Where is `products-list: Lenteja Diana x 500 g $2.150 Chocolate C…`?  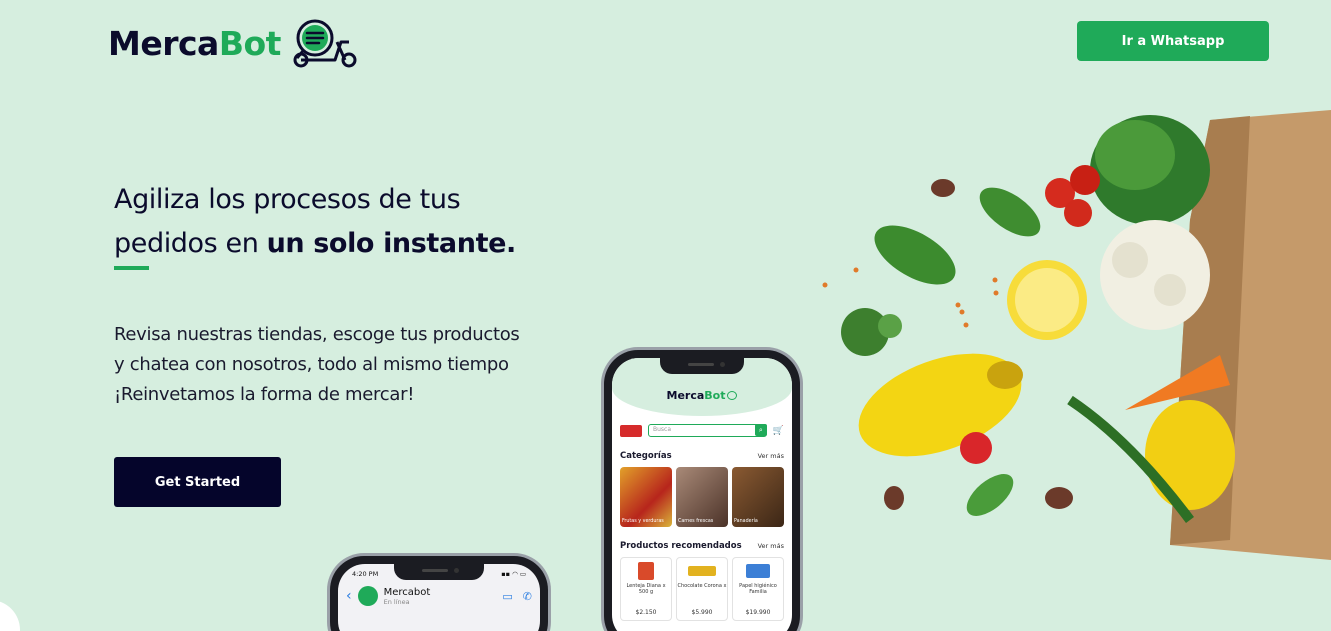 products-list: Lenteja Diana x 500 g $2.150 Chocolate C… is located at coordinates (702, 586).